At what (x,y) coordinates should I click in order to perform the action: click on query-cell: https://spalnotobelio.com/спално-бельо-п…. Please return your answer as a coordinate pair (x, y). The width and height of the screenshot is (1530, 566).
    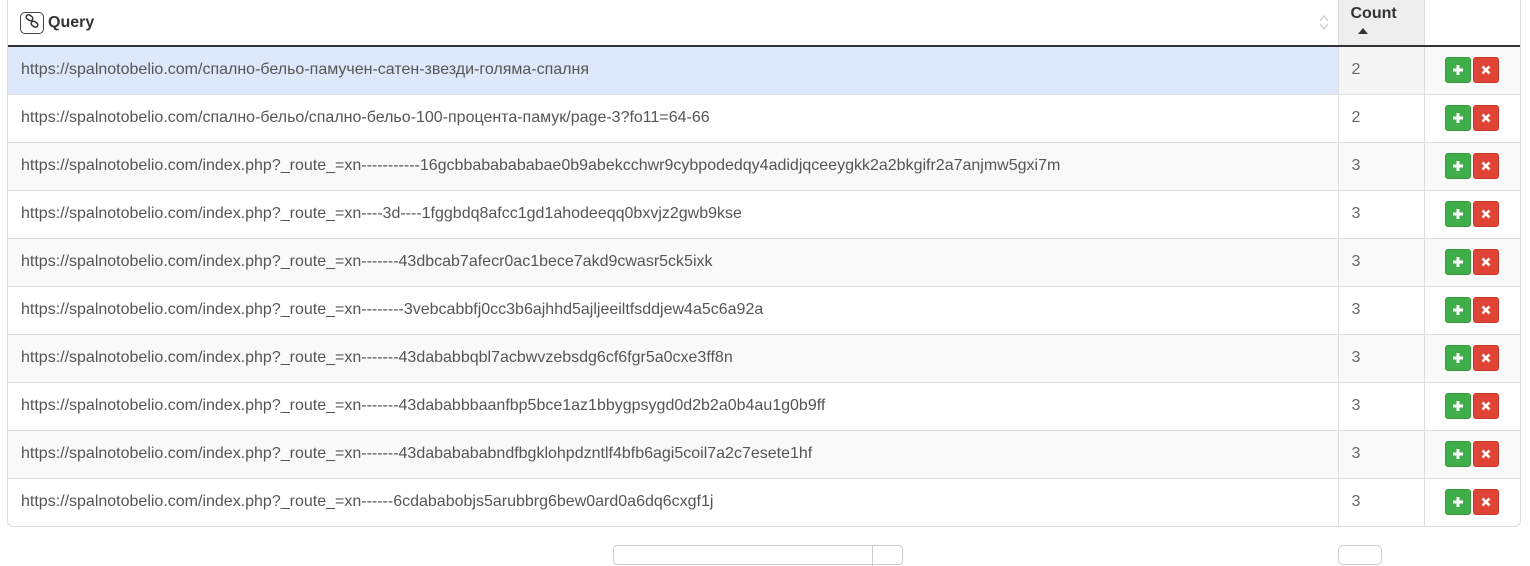
    Looking at the image, I should click on (673, 70).